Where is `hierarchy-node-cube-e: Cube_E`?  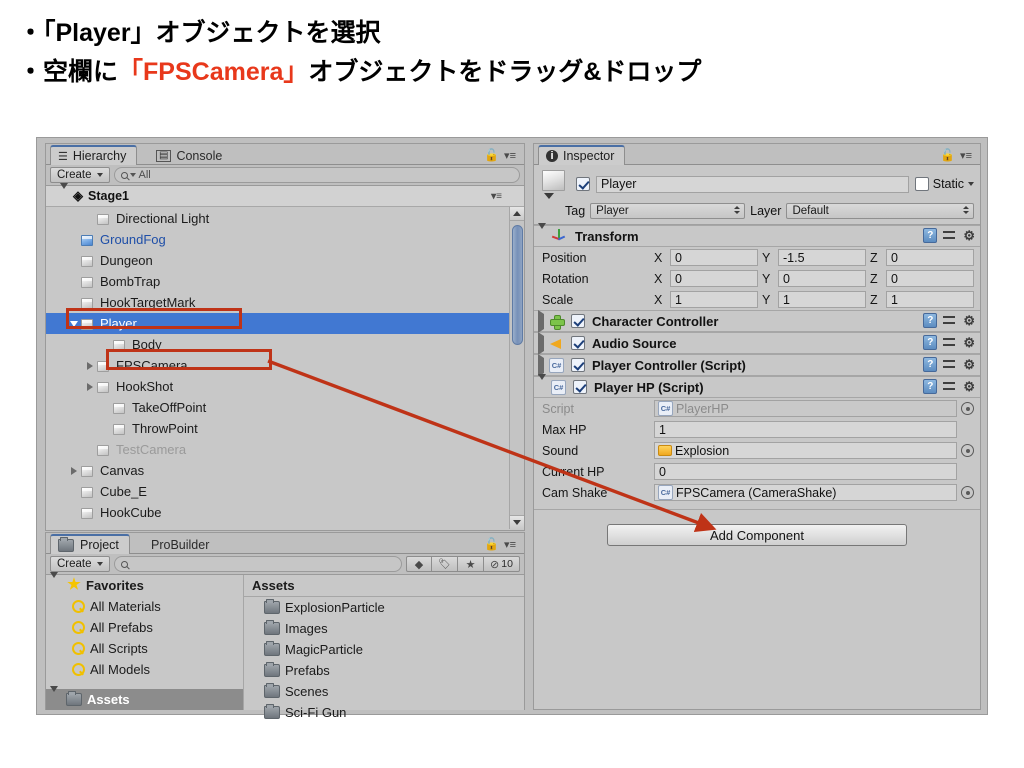 hierarchy-node-cube-e: Cube_E is located at coordinates (285, 491).